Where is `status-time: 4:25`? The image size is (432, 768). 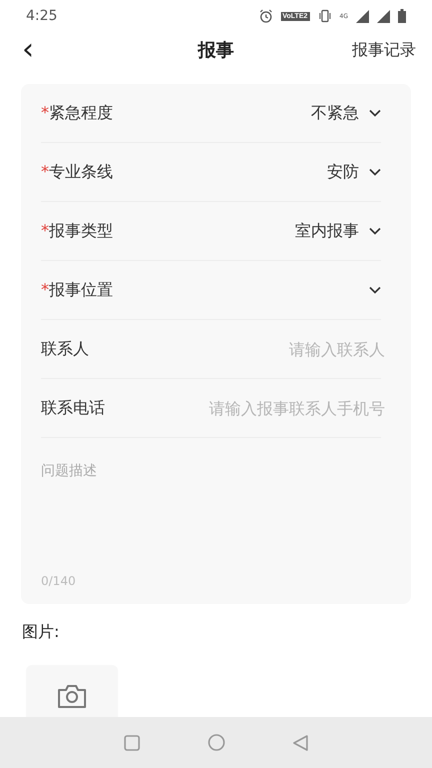 status-time: 4:25 is located at coordinates (42, 16).